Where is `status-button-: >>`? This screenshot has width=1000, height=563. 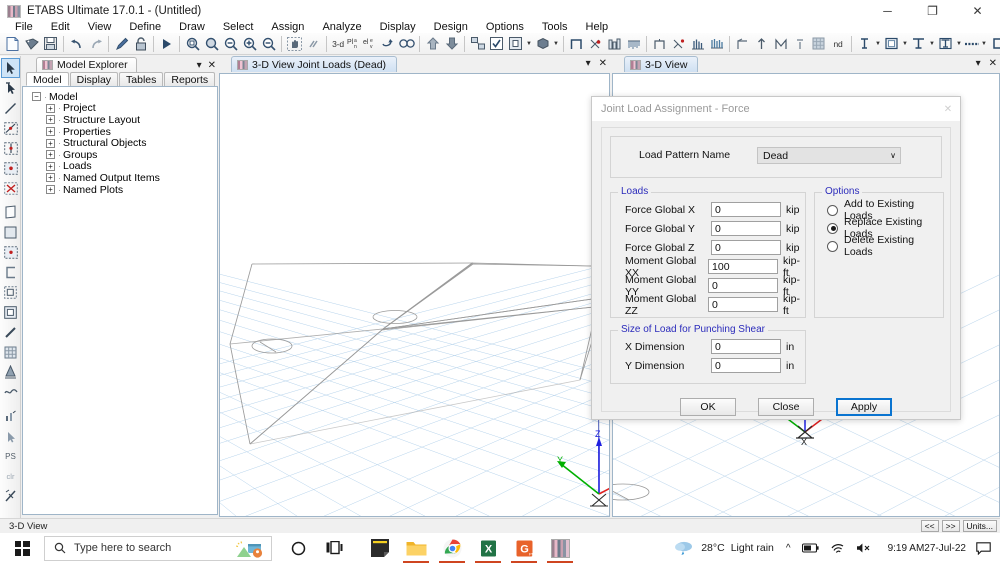
status-button-: >> is located at coordinates (950, 526).